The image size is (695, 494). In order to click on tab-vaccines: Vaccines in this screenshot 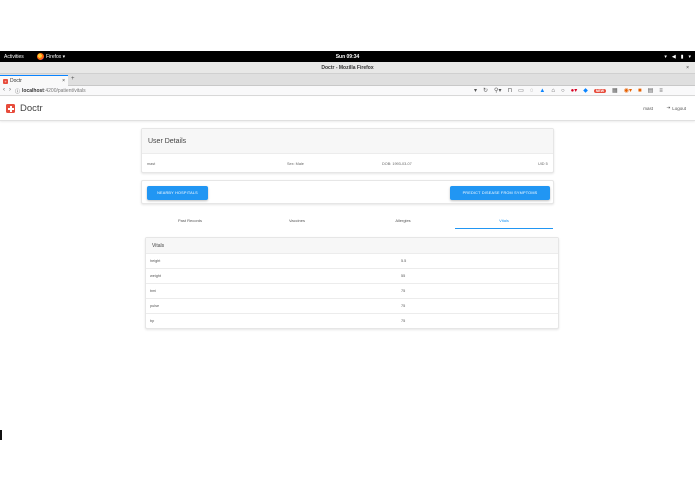, I will do `click(297, 221)`.